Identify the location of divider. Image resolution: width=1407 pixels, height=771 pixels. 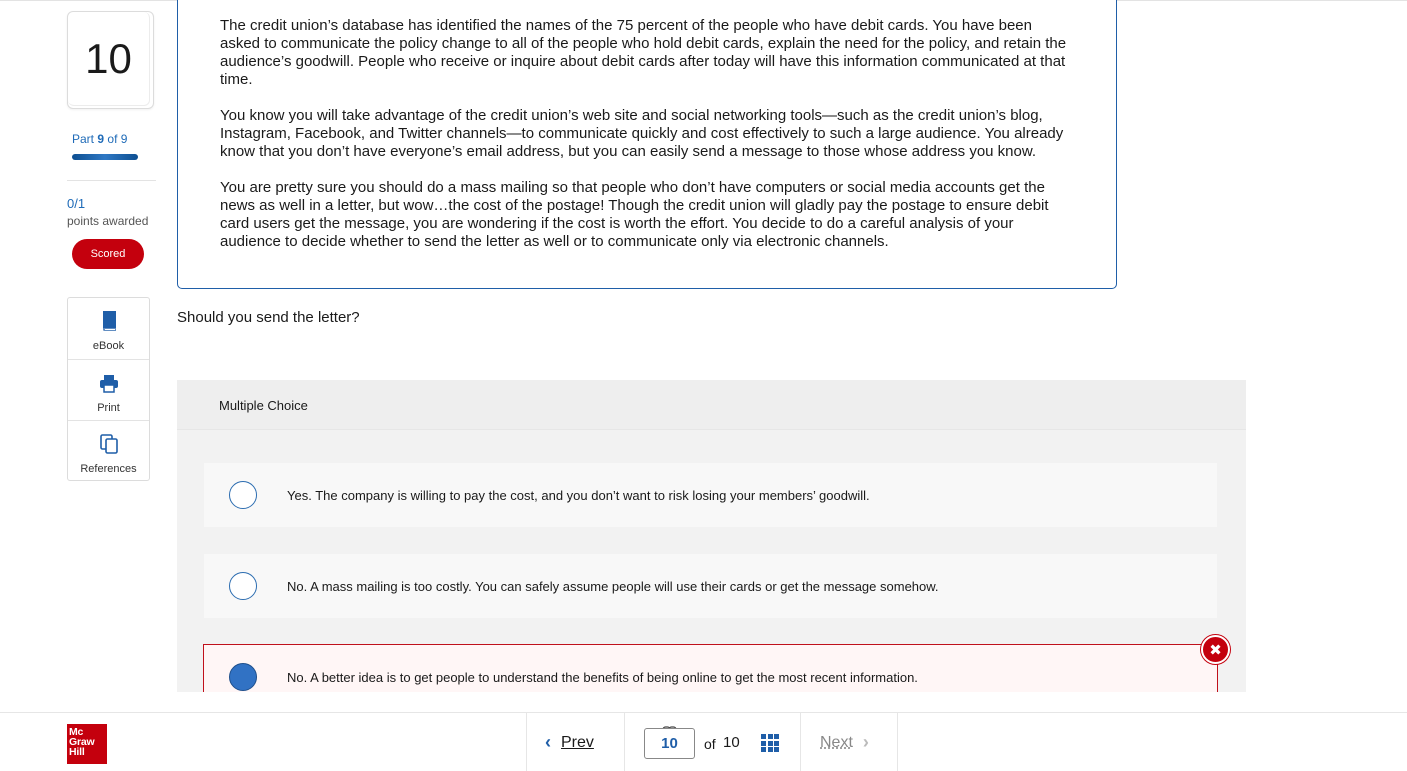
(111, 180).